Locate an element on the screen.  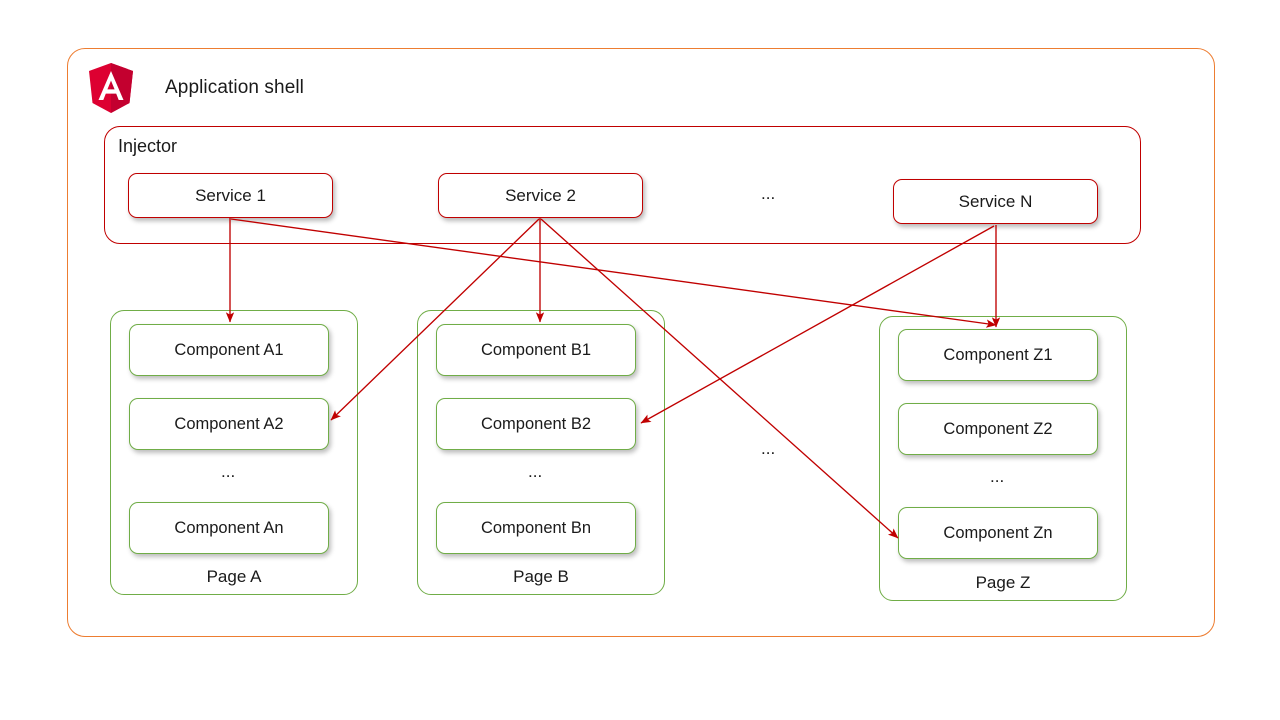
component-box-z1: Component Z1 is located at coordinates (998, 355).